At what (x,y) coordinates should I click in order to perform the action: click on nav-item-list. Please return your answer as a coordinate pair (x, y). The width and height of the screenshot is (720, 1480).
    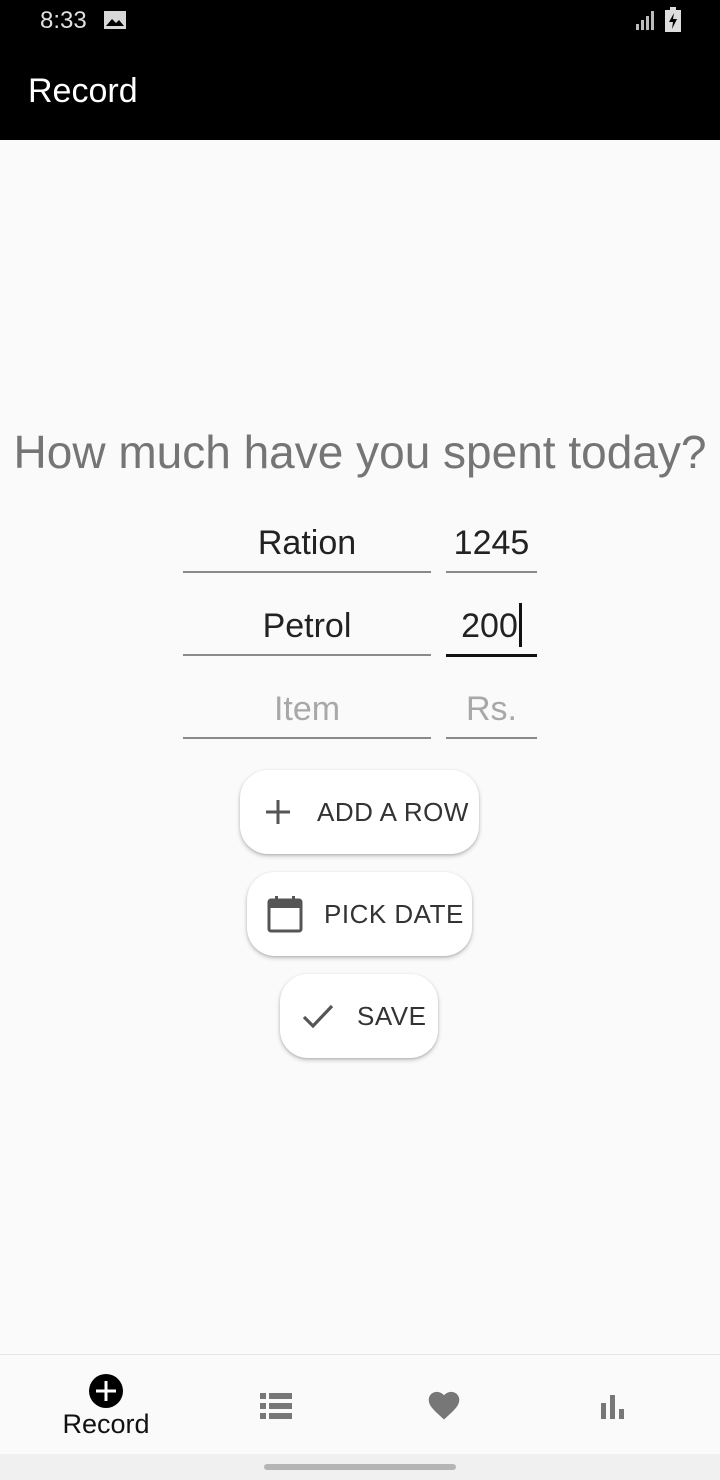
    Looking at the image, I should click on (276, 1405).